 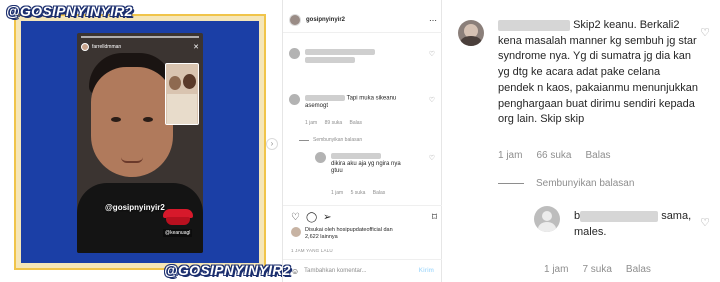 I want to click on reply-body: dikira aku aja yg ngira nya gtuu, so click(x=366, y=167).